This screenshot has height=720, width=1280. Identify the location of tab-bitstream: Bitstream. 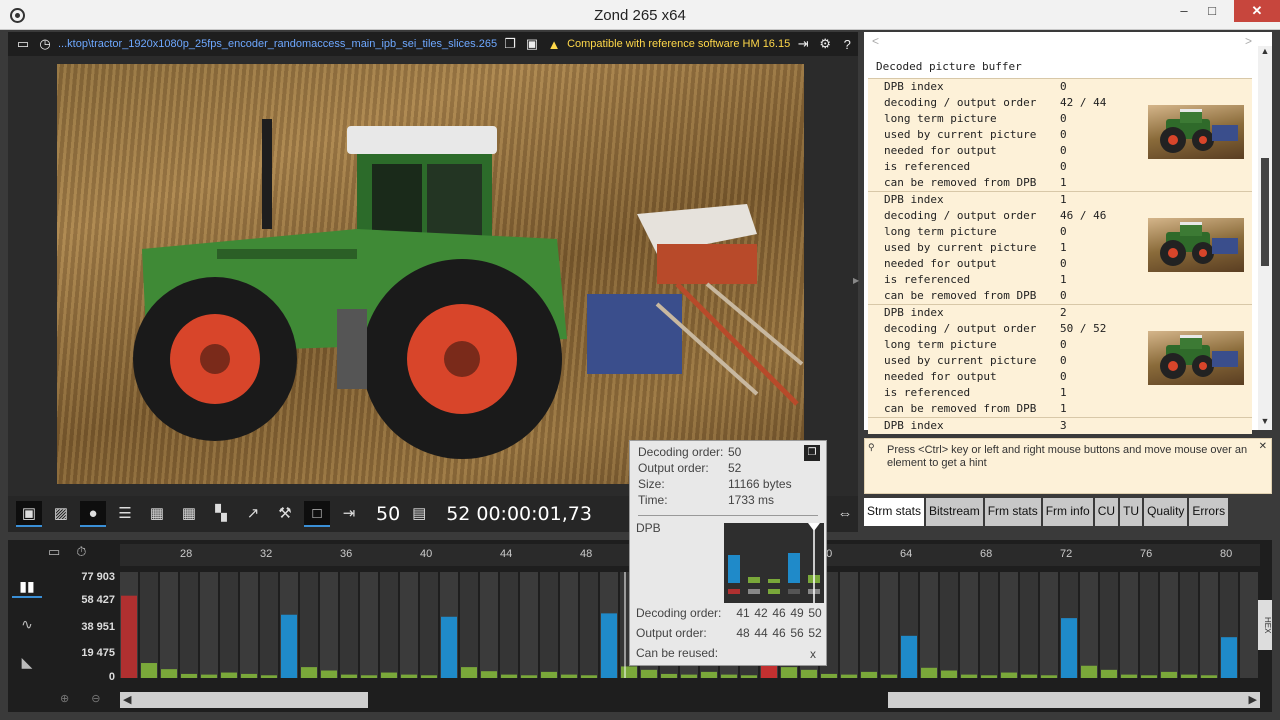
(954, 512).